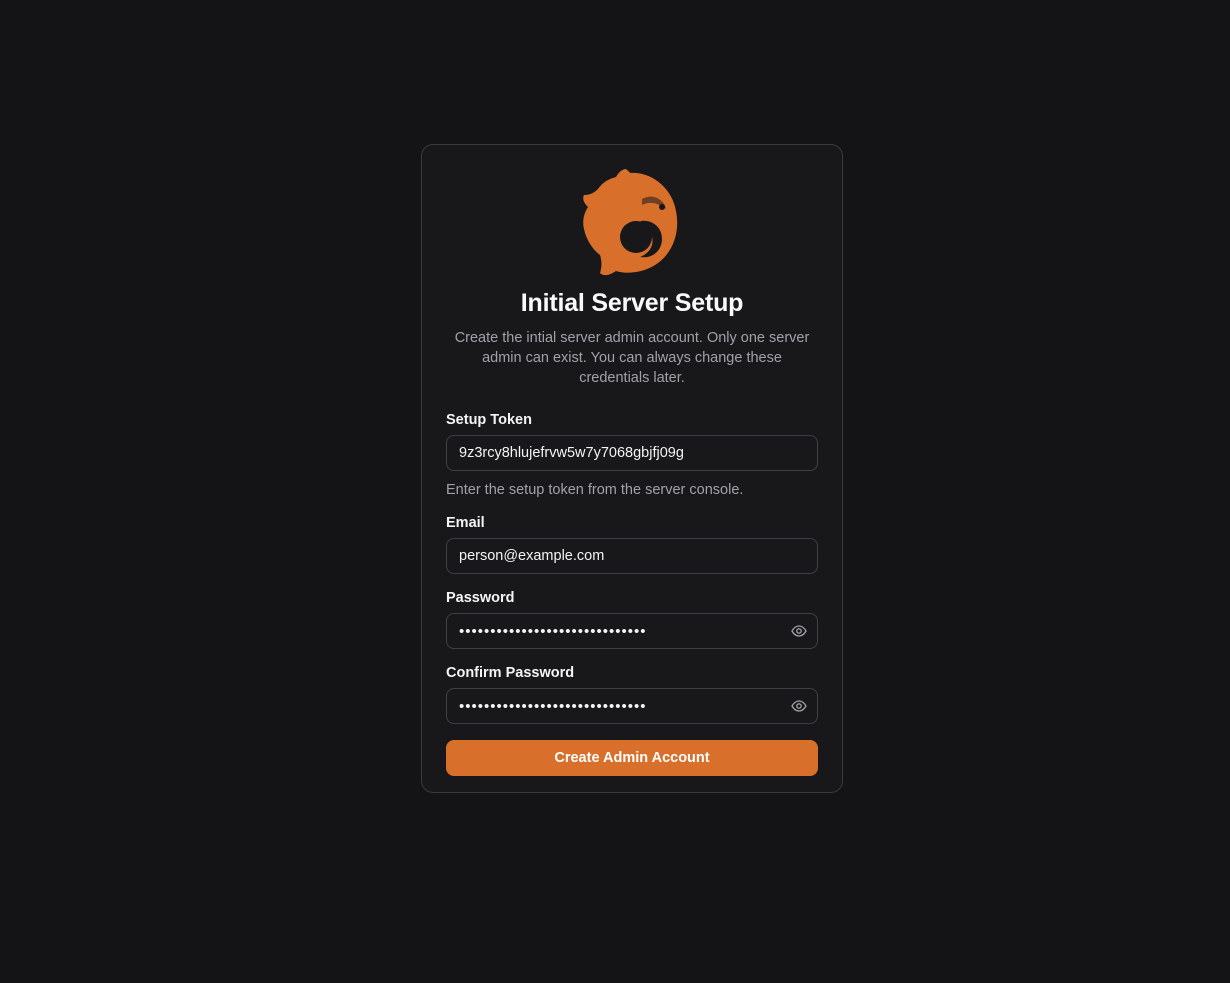 The image size is (1230, 983). I want to click on email-label: Email, so click(465, 523).